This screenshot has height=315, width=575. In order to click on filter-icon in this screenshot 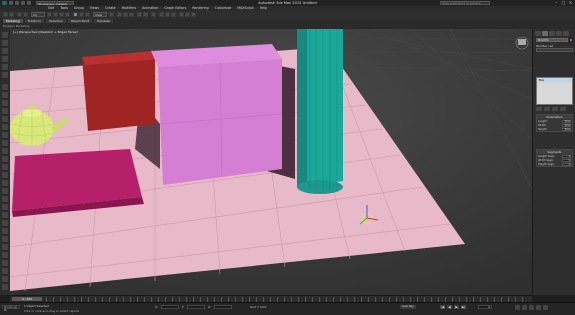, I will do `click(5, 103)`.